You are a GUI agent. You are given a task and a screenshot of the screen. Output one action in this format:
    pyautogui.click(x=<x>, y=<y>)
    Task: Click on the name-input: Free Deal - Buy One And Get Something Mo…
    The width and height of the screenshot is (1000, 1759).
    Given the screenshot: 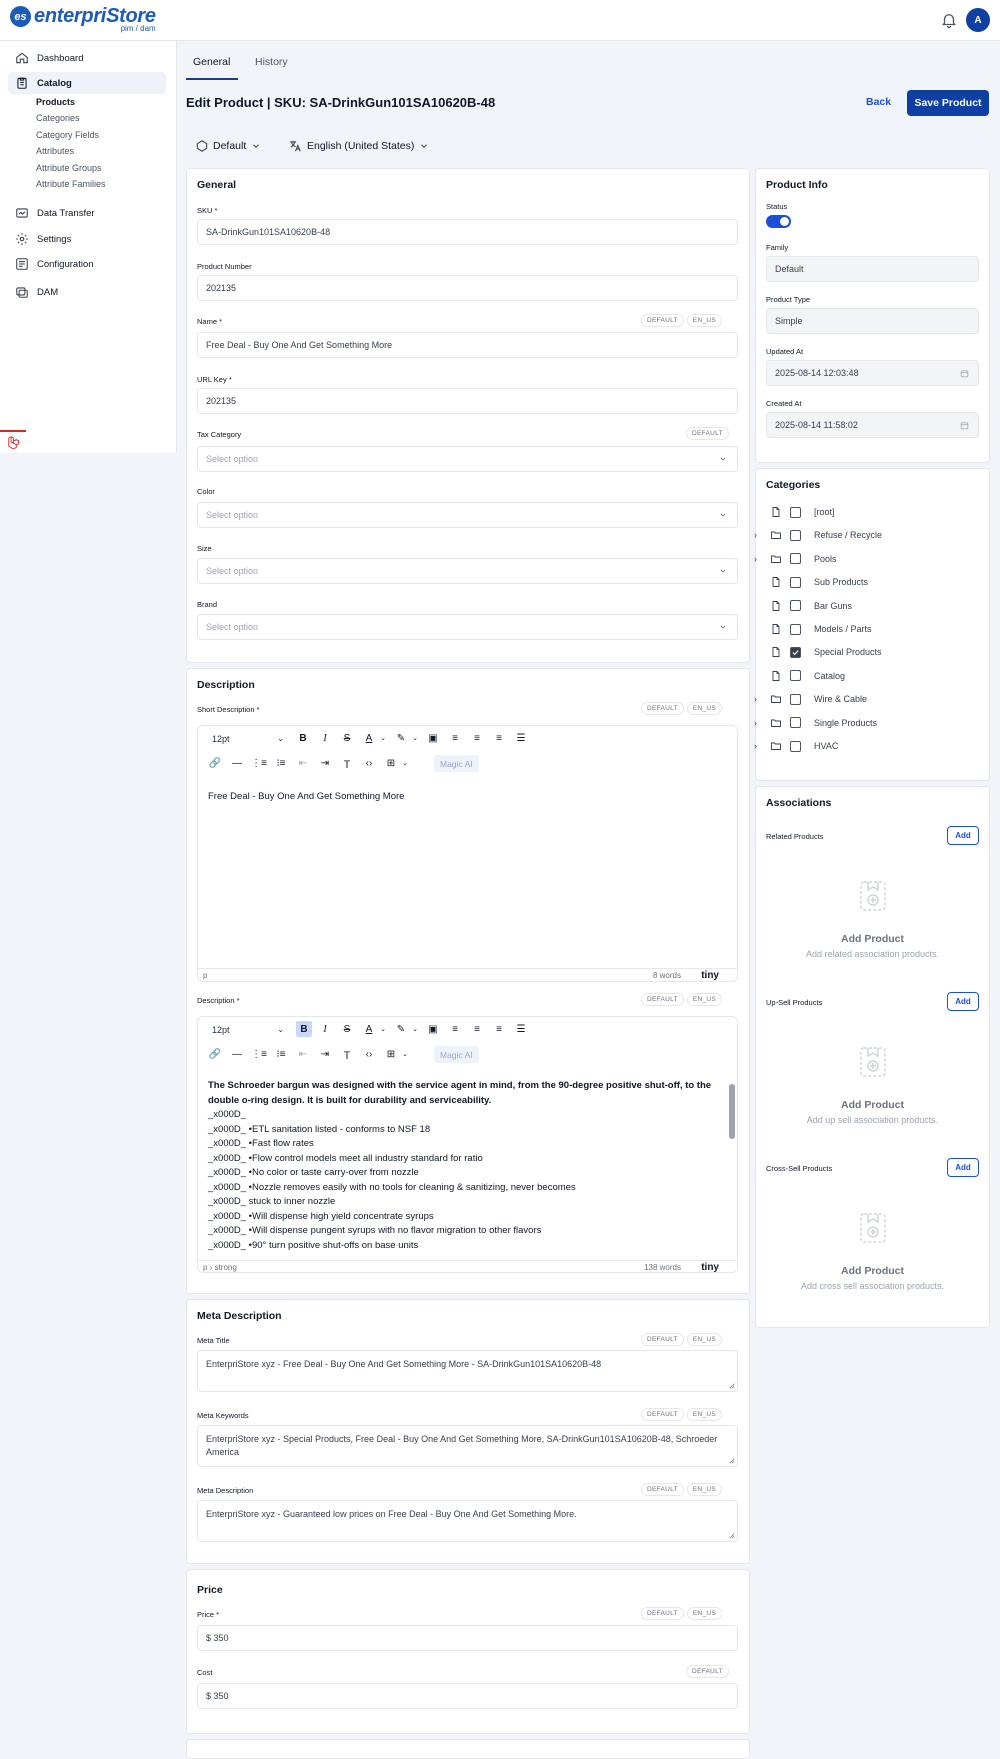 What is the action you would take?
    pyautogui.click(x=467, y=345)
    